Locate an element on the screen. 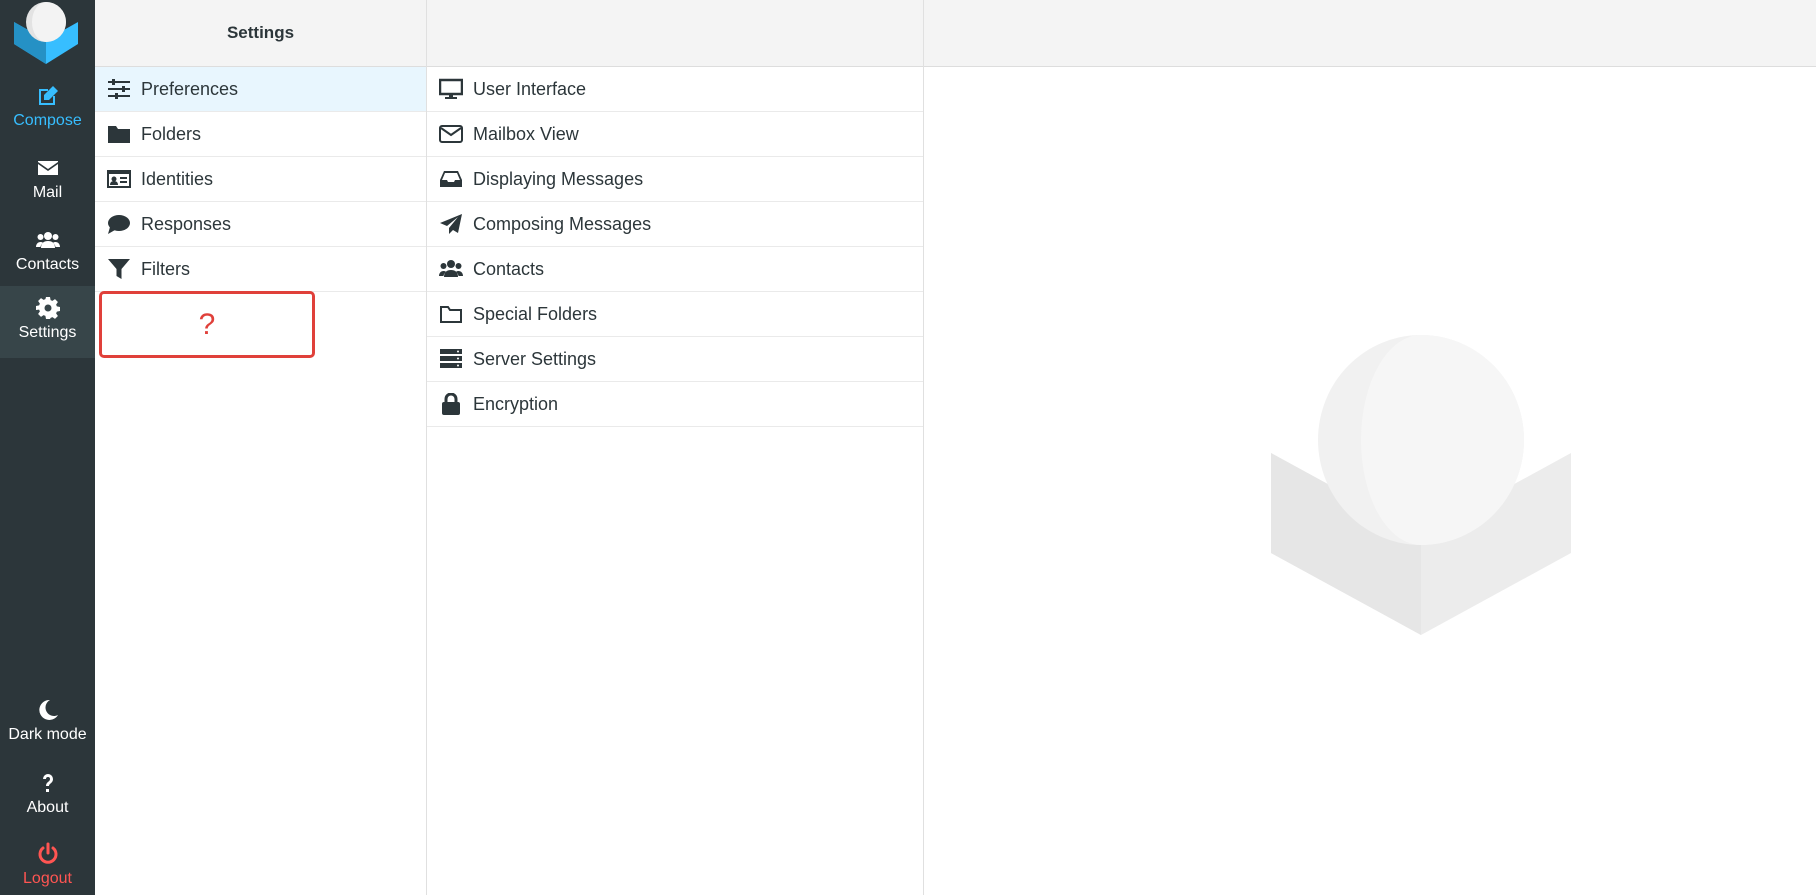 The width and height of the screenshot is (1816, 895). section-composing-messages: Composing Messages is located at coordinates (675, 224).